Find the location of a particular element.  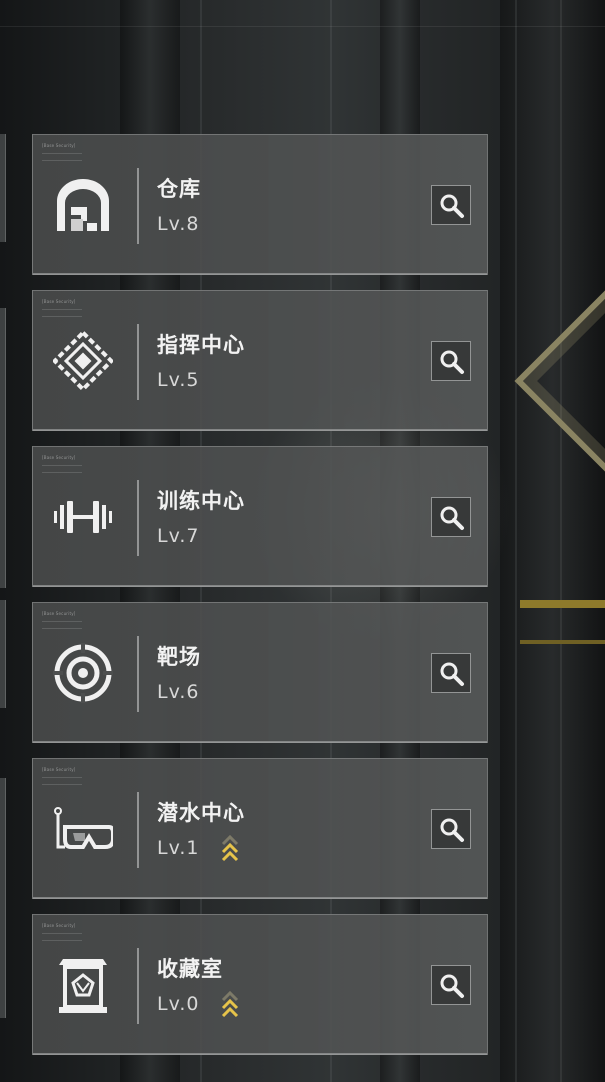

building-name: 仓库 is located at coordinates (179, 189).